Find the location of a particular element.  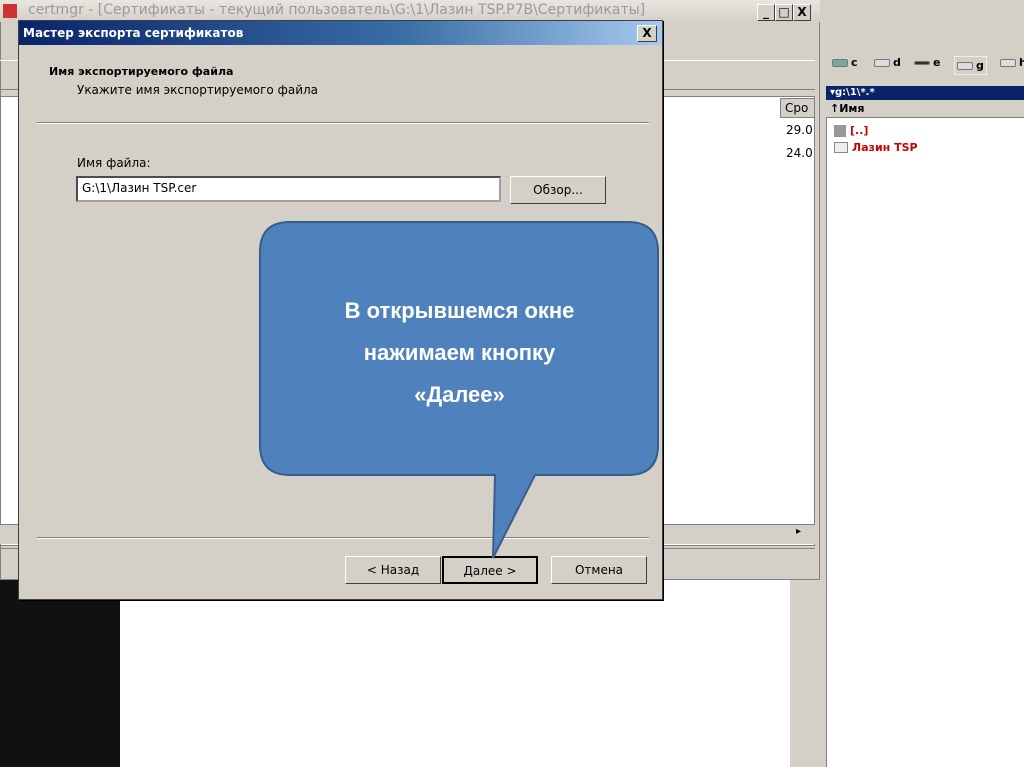

callout-line: «Далее» is located at coordinates (459, 394).